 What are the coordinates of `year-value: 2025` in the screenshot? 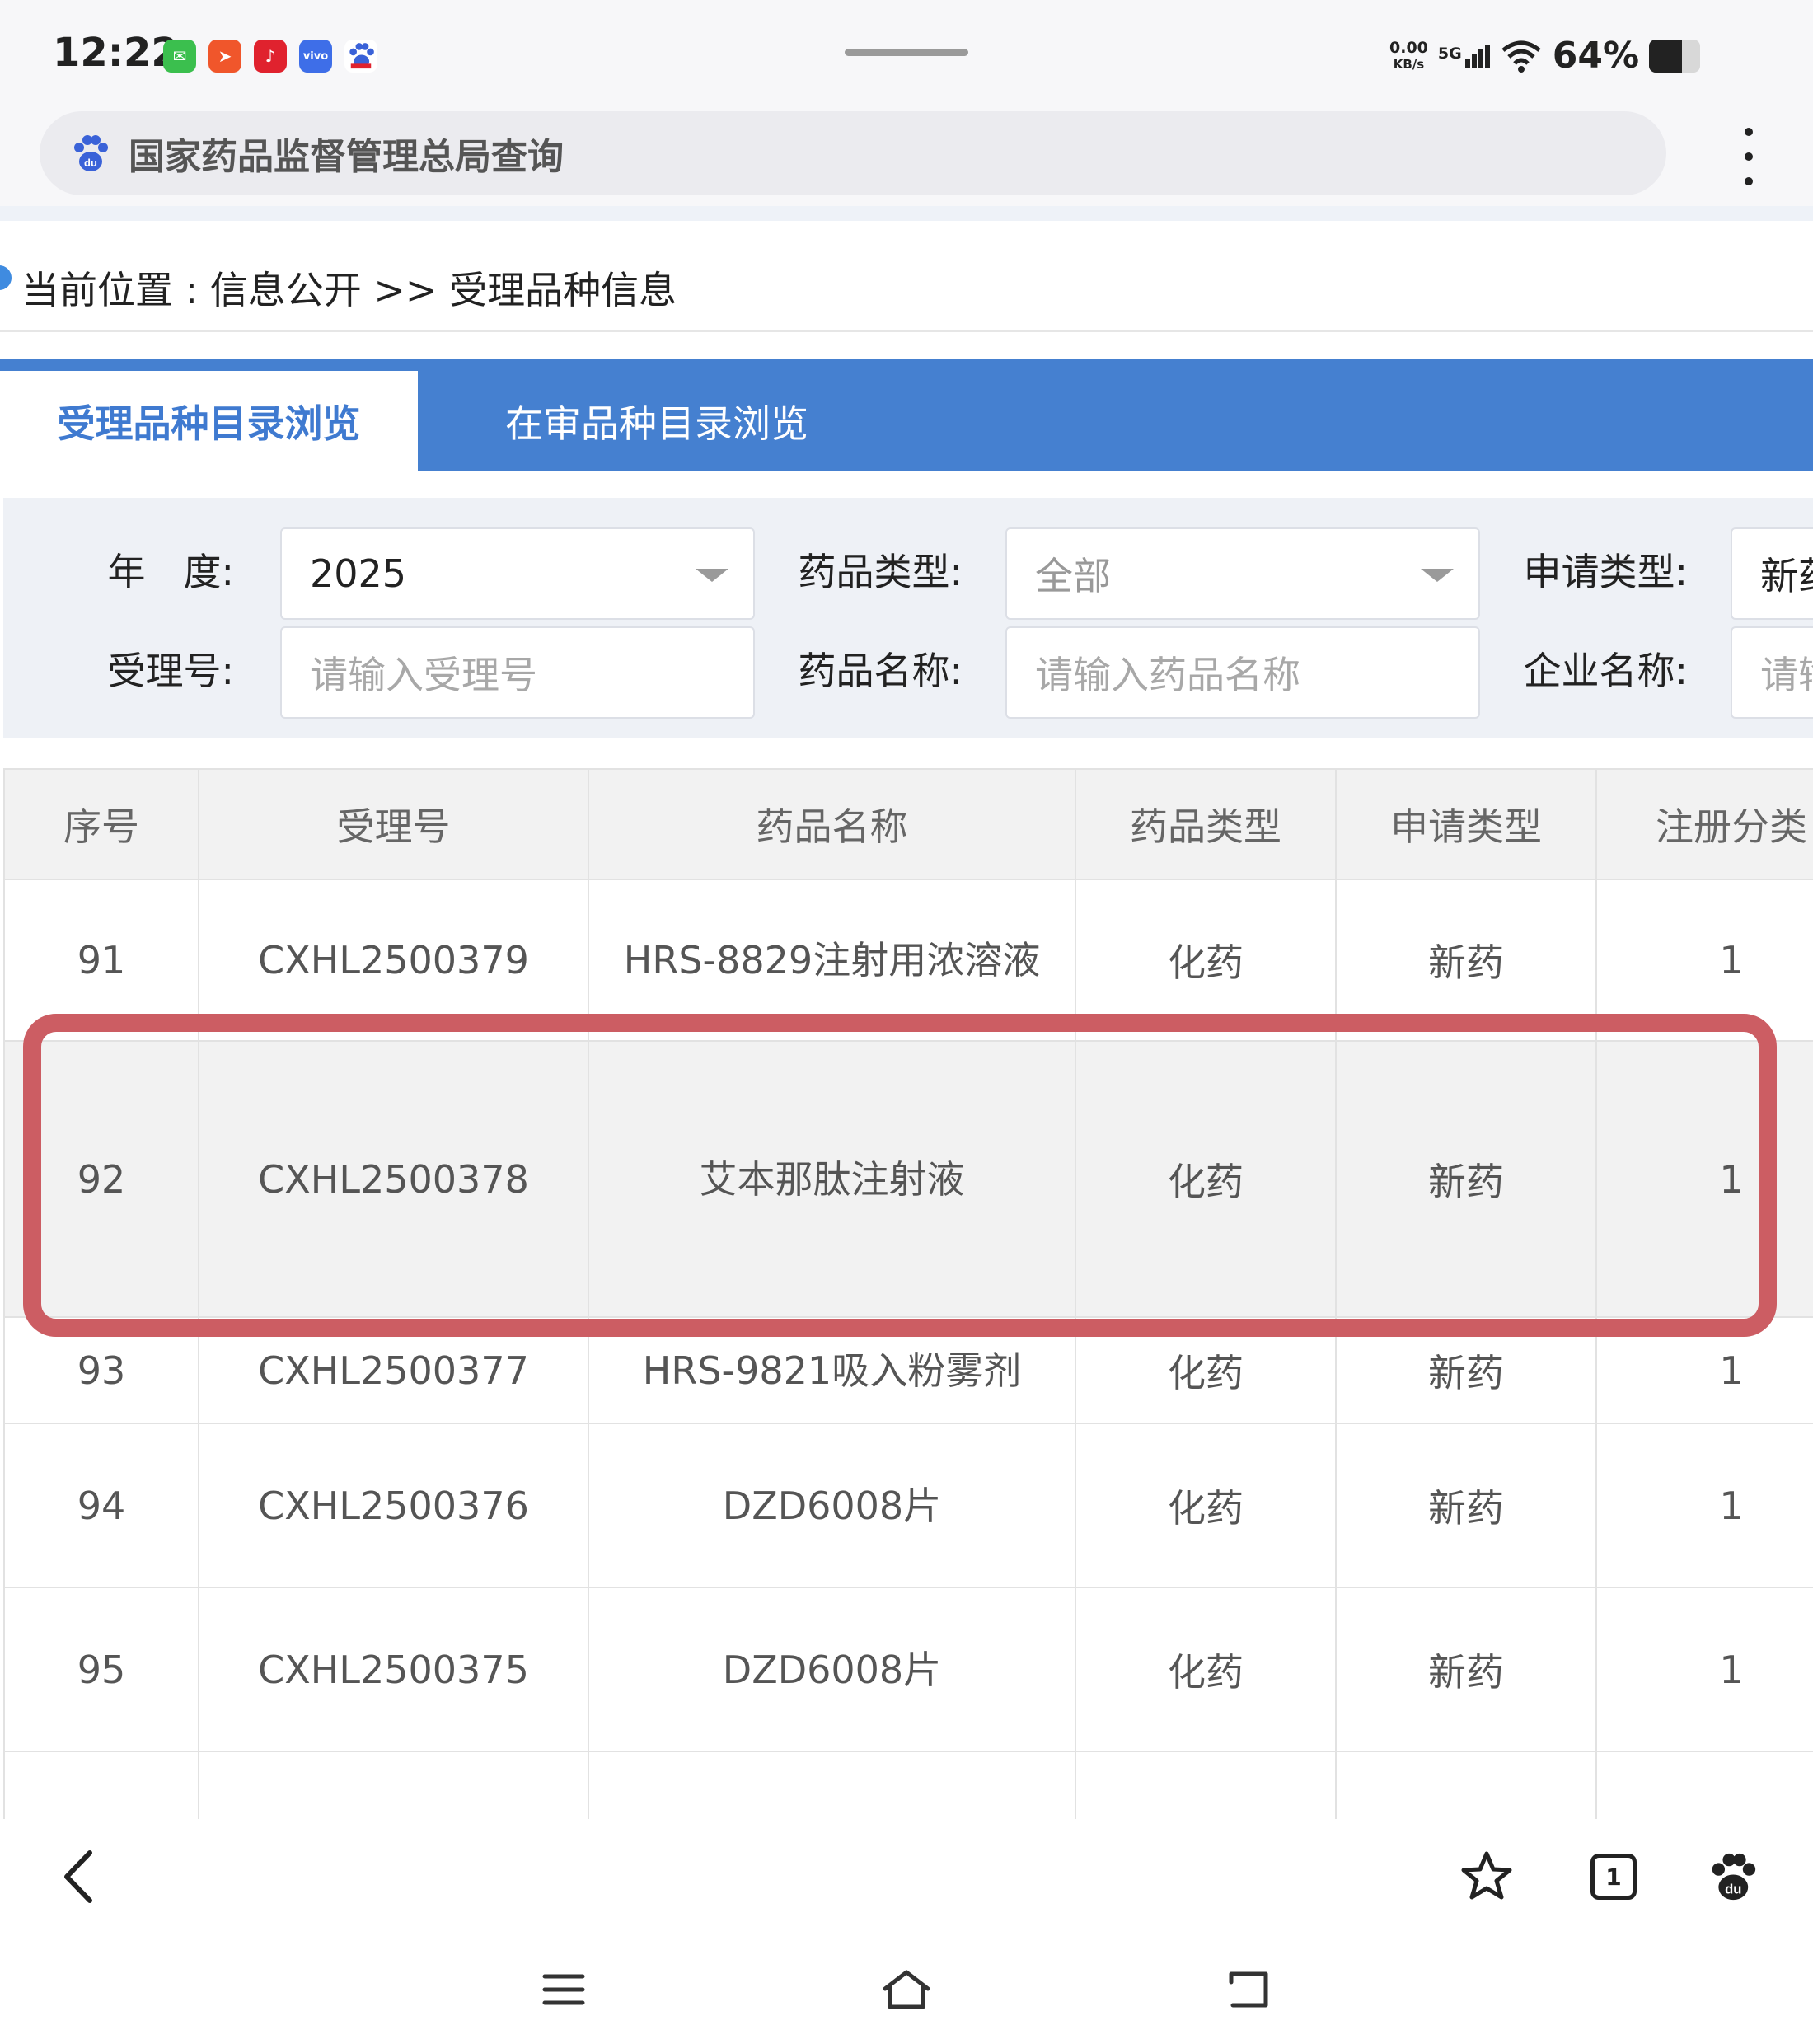 It's located at (358, 573).